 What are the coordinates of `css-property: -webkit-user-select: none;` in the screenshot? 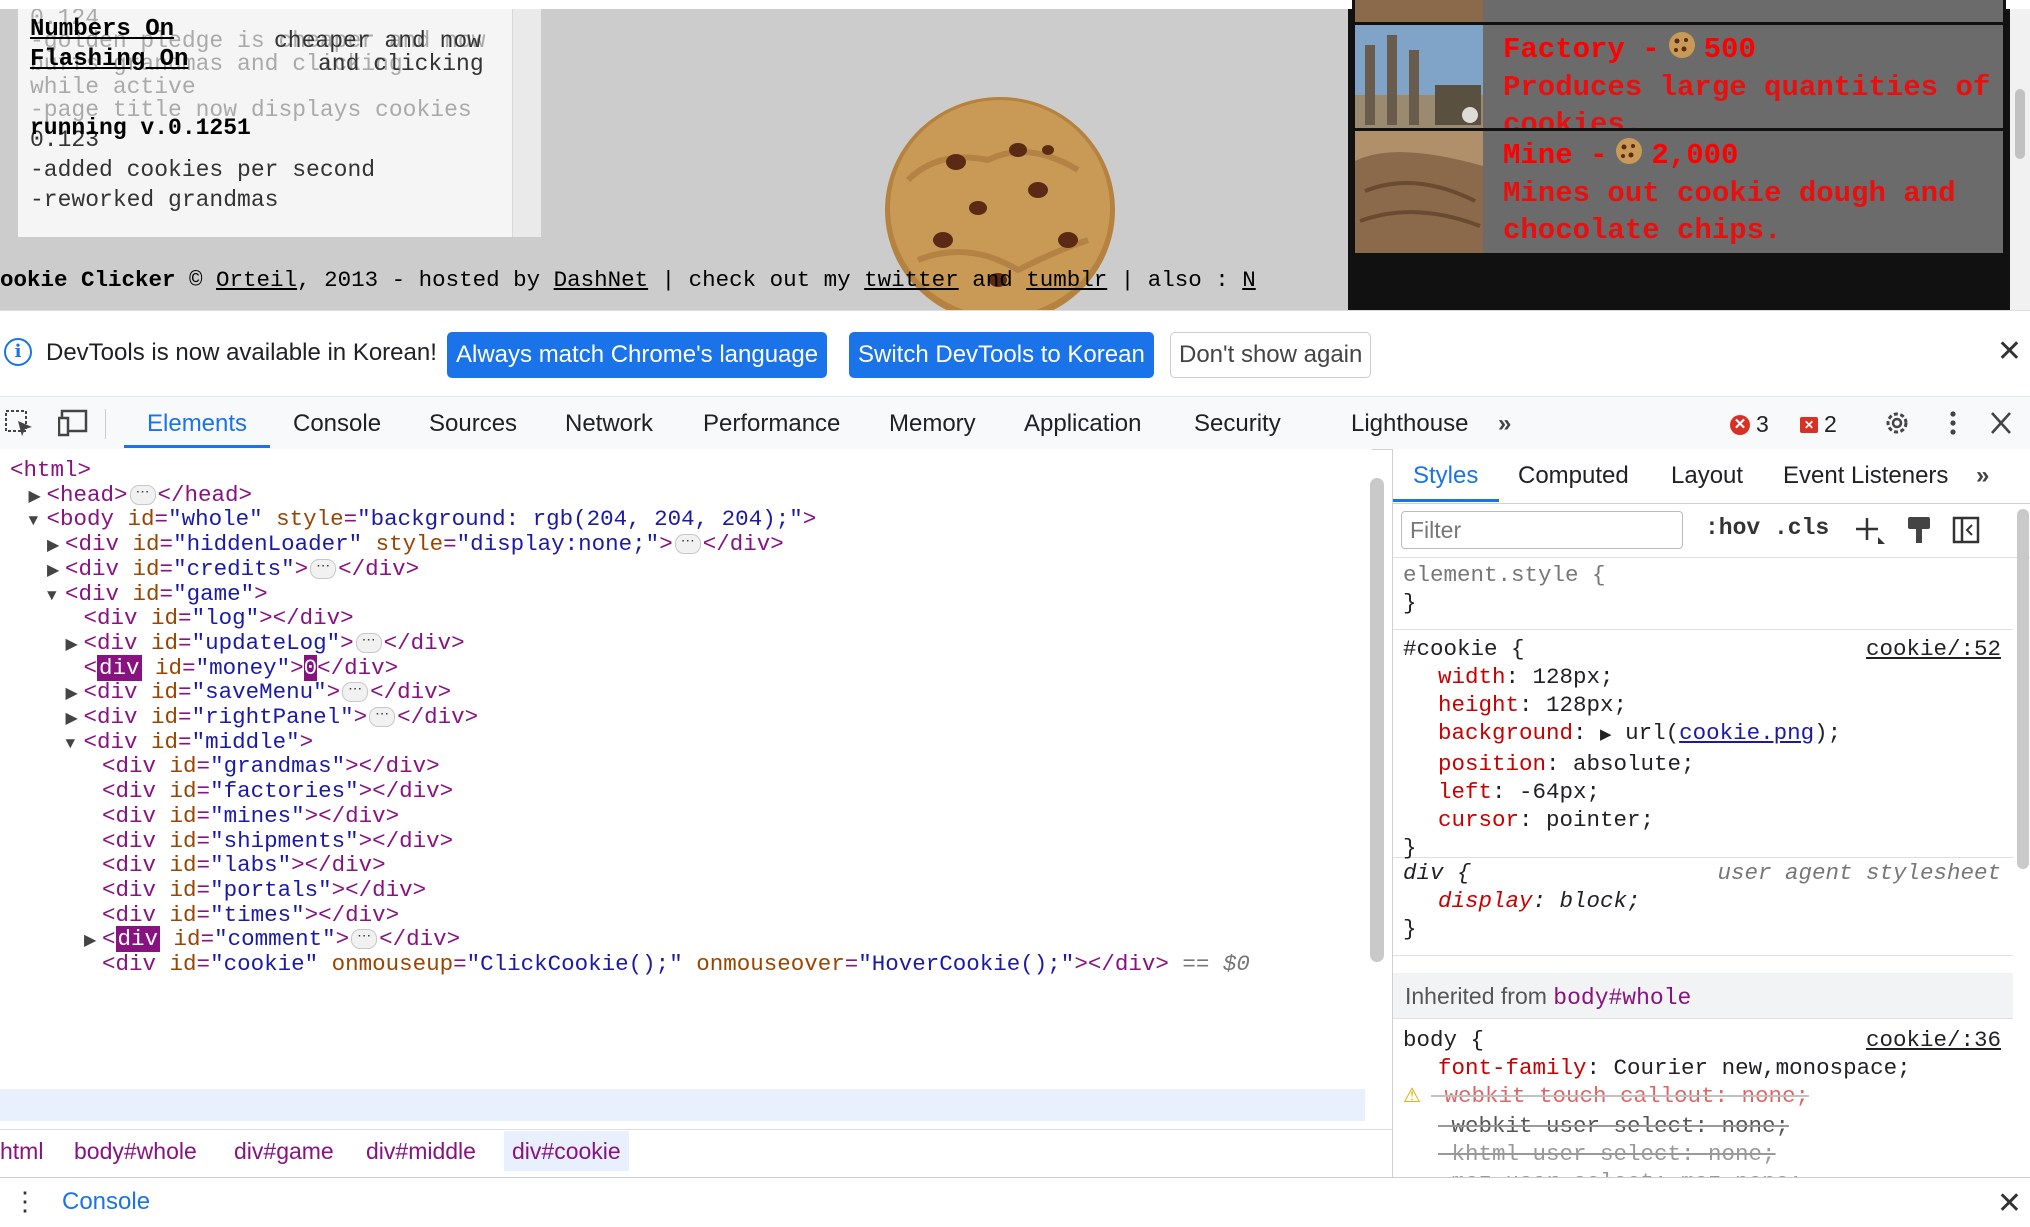 It's located at (1703, 1126).